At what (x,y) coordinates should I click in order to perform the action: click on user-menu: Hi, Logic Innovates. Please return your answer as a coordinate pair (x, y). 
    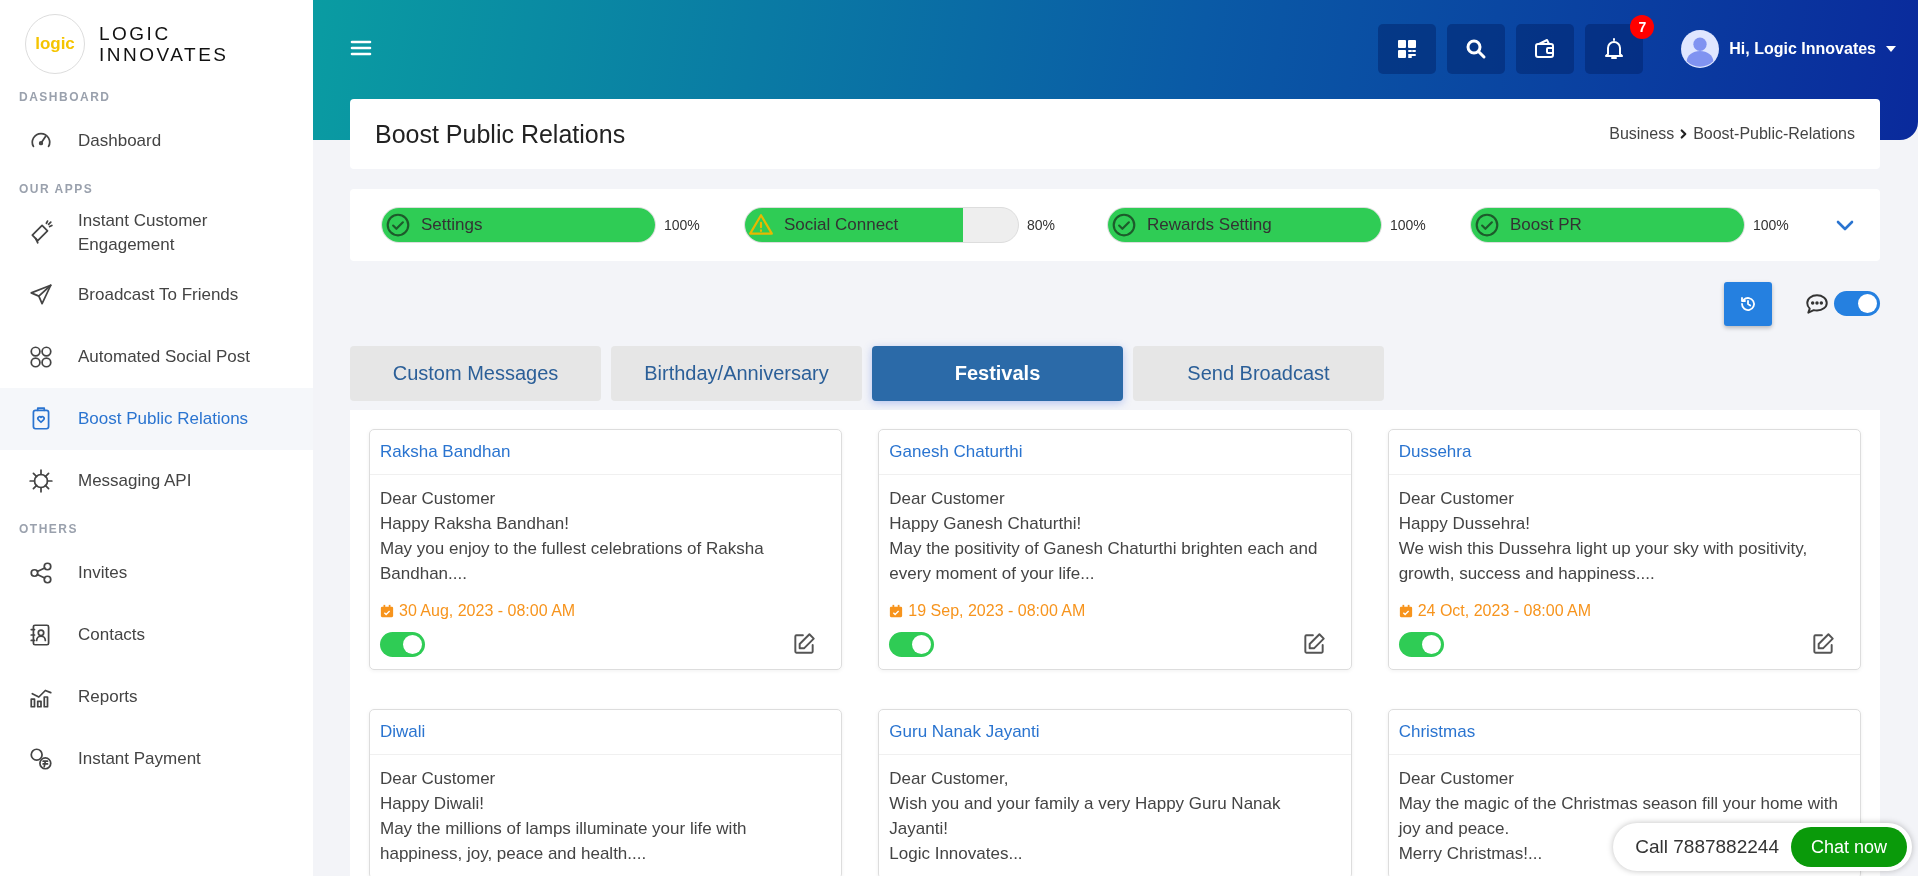
    Looking at the image, I should click on (1788, 49).